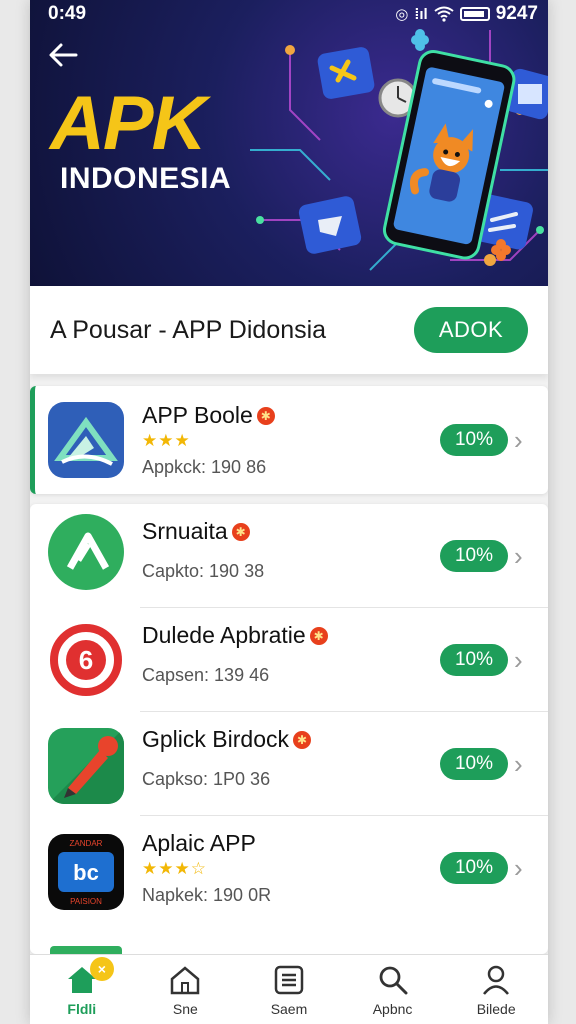 This screenshot has height=1024, width=576. I want to click on partial-list-item, so click(86, 950).